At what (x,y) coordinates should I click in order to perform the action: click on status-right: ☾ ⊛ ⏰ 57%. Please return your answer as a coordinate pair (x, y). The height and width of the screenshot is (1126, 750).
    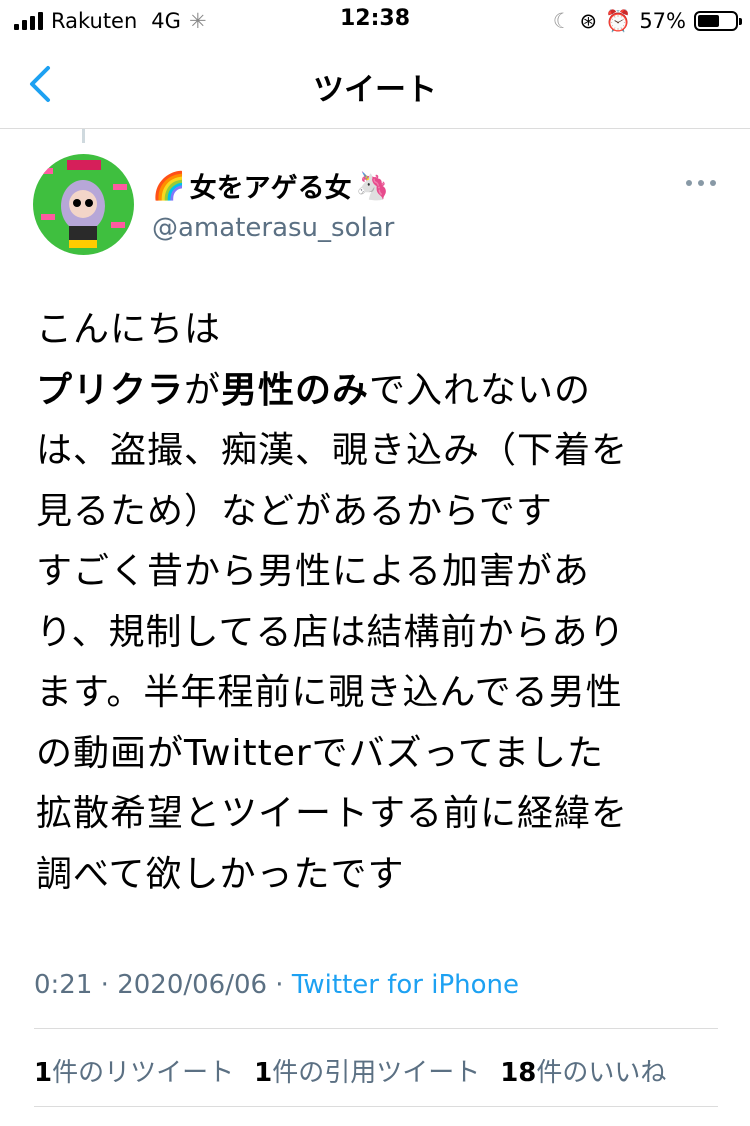
    Looking at the image, I should click on (647, 21).